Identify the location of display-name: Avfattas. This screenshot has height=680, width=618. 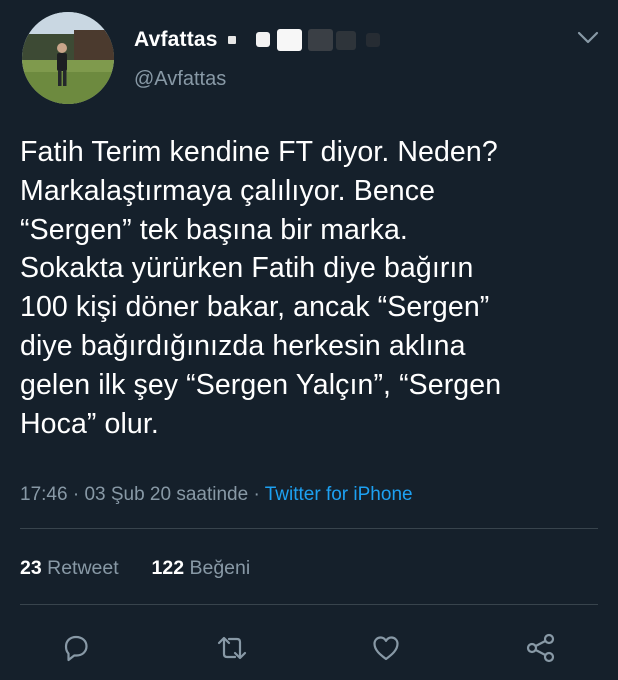
(176, 40).